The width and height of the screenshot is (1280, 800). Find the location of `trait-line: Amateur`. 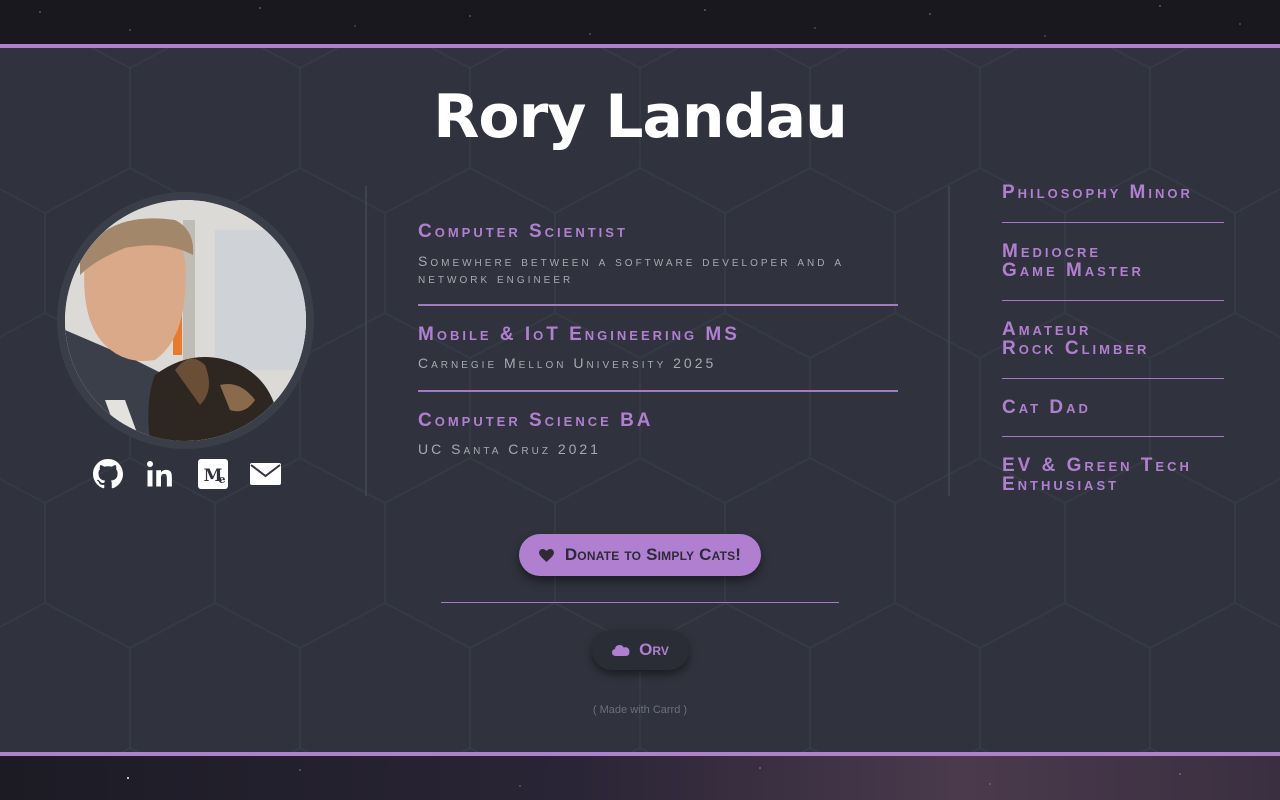

trait-line: Amateur is located at coordinates (1047, 329).